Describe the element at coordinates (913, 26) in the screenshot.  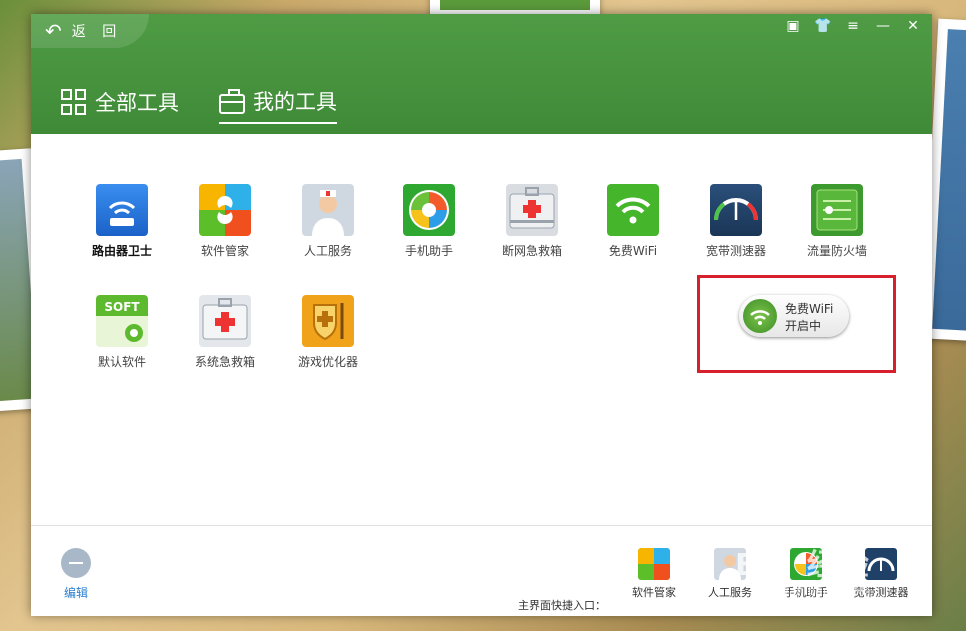
I see `close-icon: ✕` at that location.